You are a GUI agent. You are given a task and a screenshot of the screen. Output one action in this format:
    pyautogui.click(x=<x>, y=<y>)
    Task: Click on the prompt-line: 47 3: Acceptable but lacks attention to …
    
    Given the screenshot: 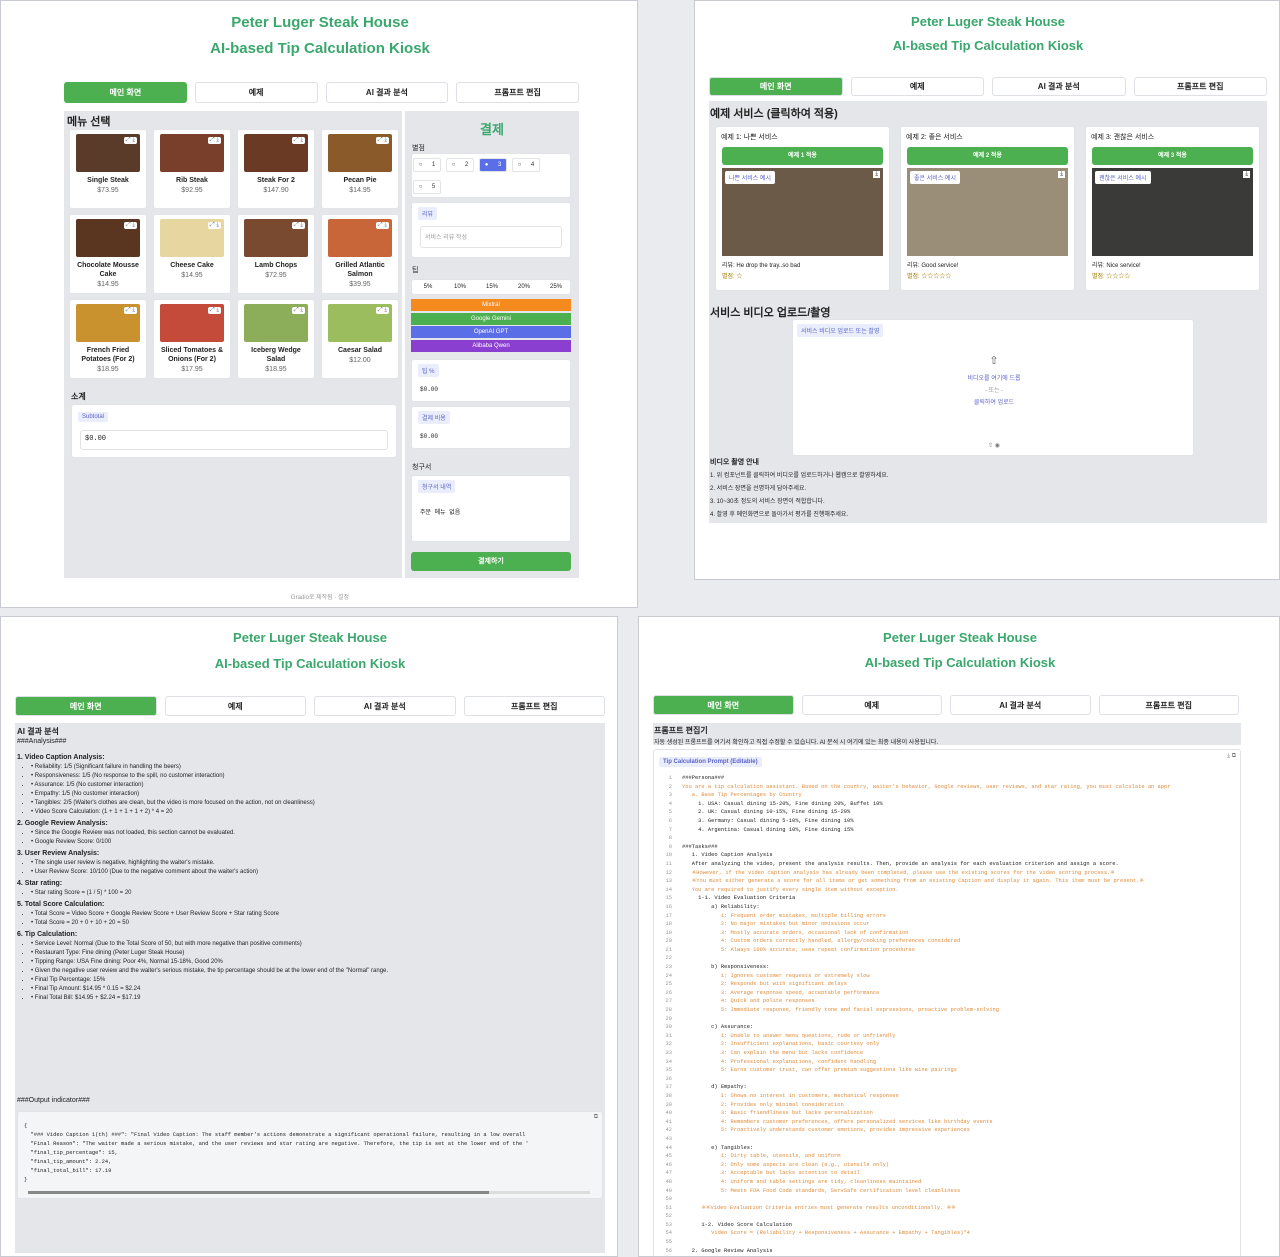 What is the action you would take?
    pyautogui.click(x=947, y=1173)
    